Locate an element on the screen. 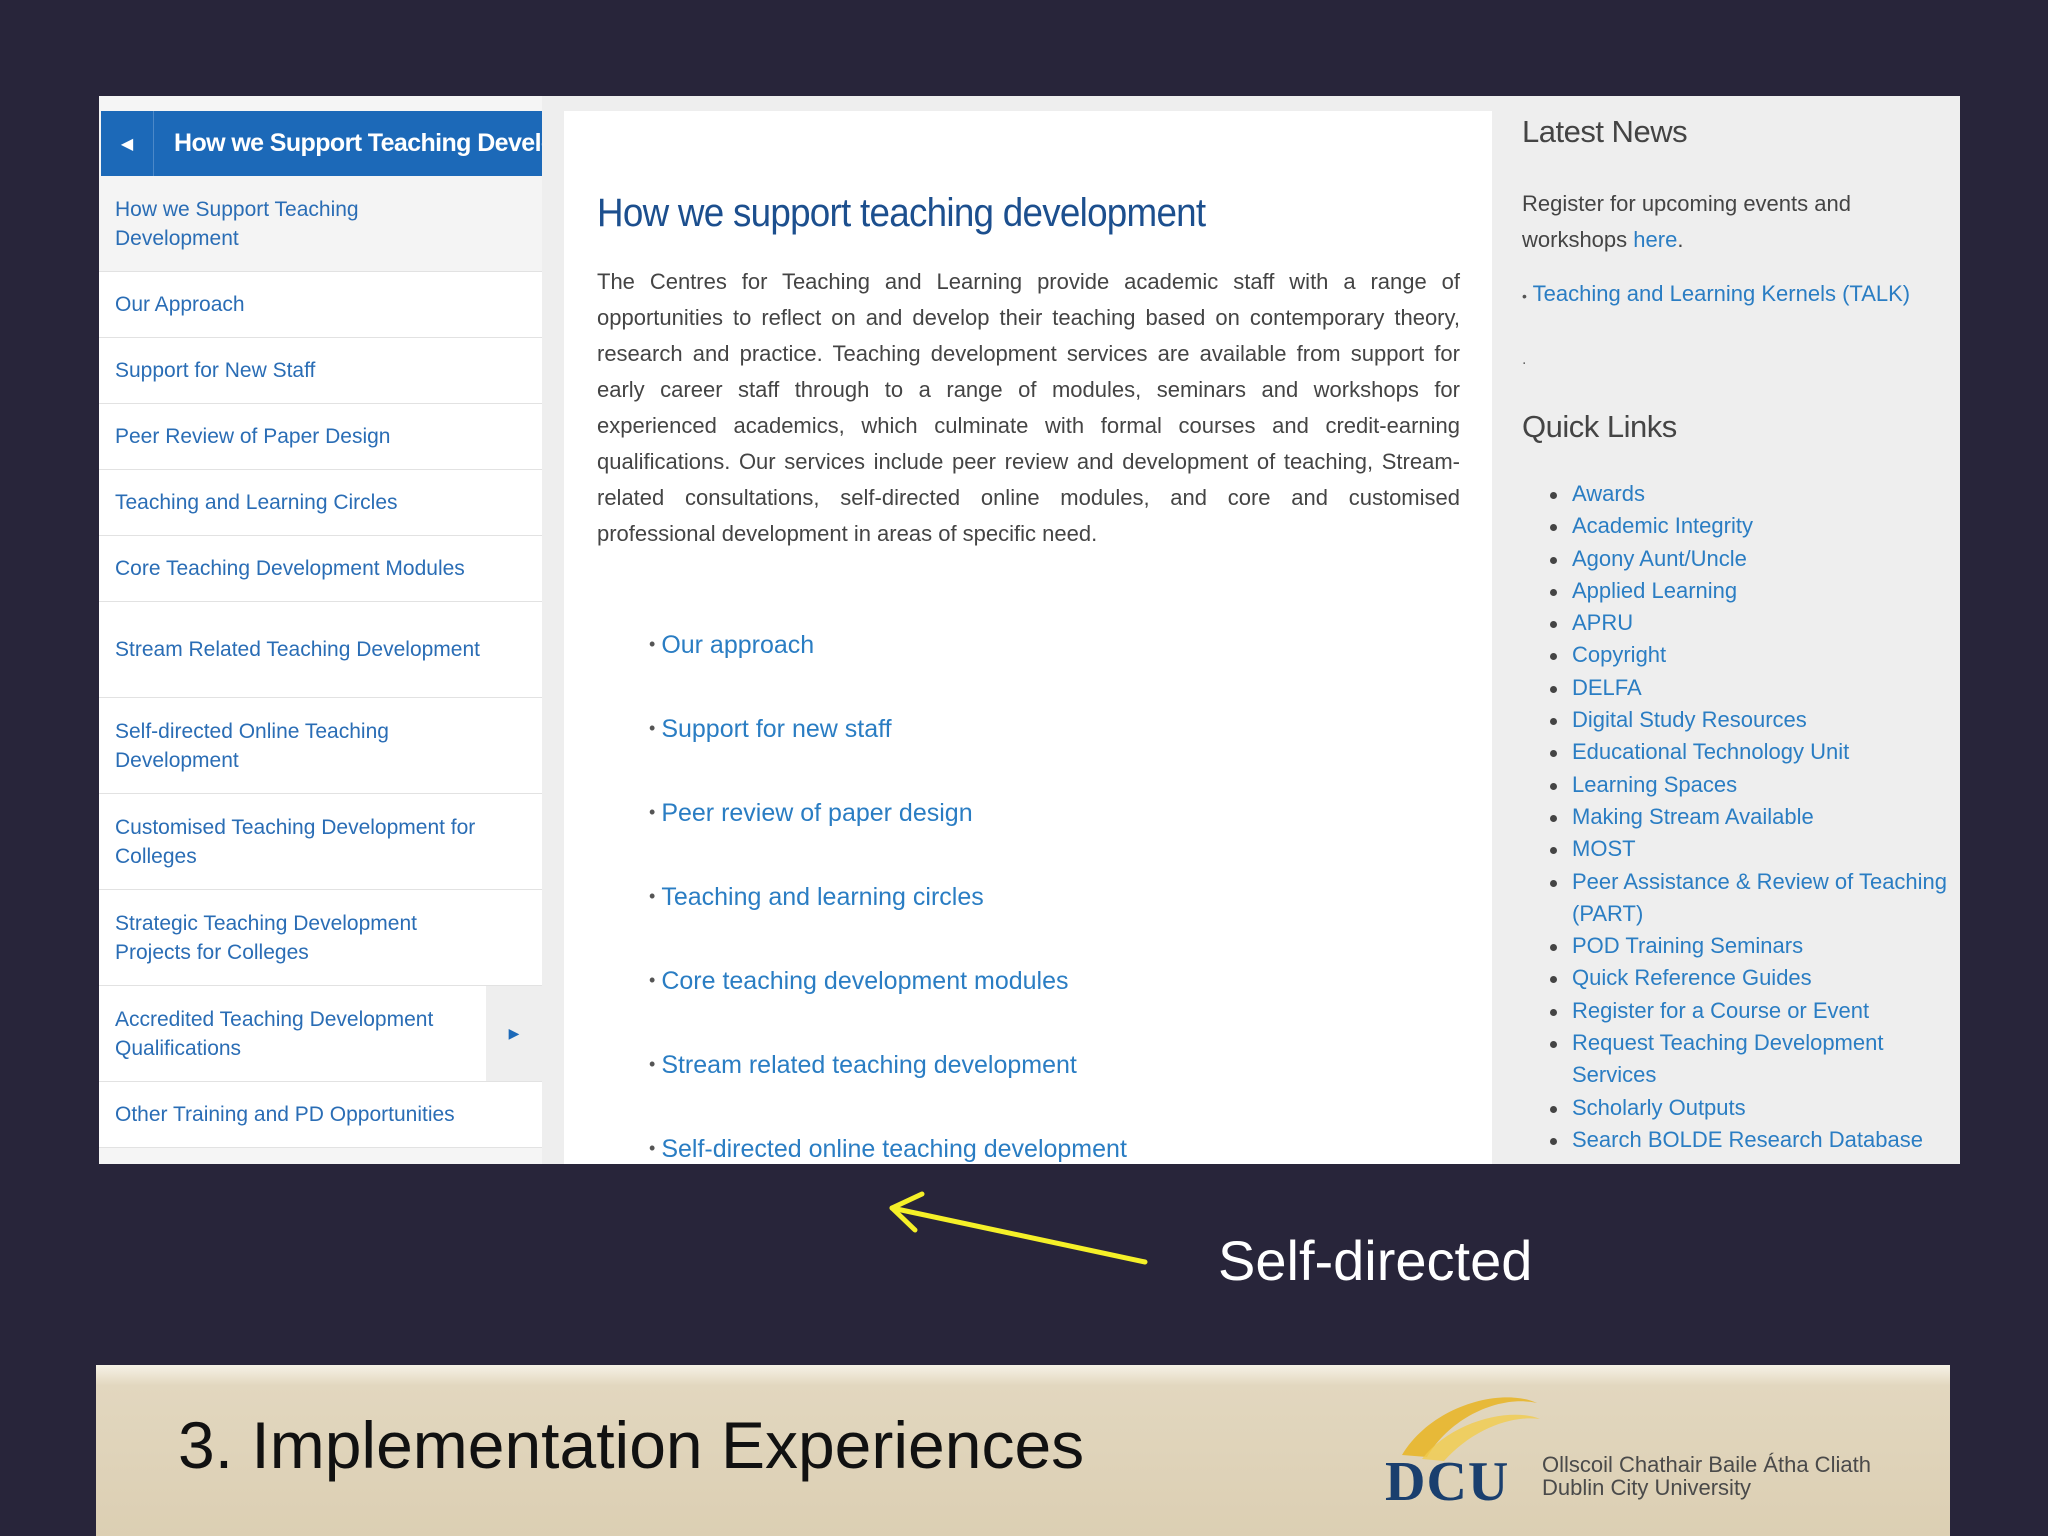 This screenshot has width=2048, height=1536. quick-link: Learning Spaces is located at coordinates (1750, 785).